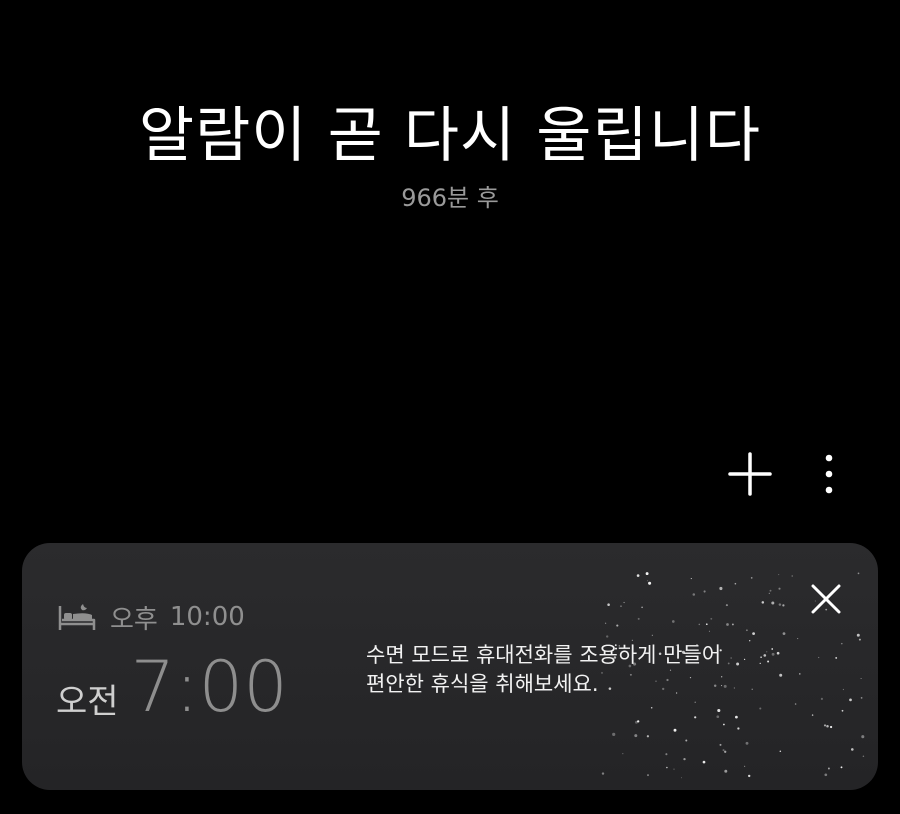  I want to click on close-card-button, so click(826, 599).